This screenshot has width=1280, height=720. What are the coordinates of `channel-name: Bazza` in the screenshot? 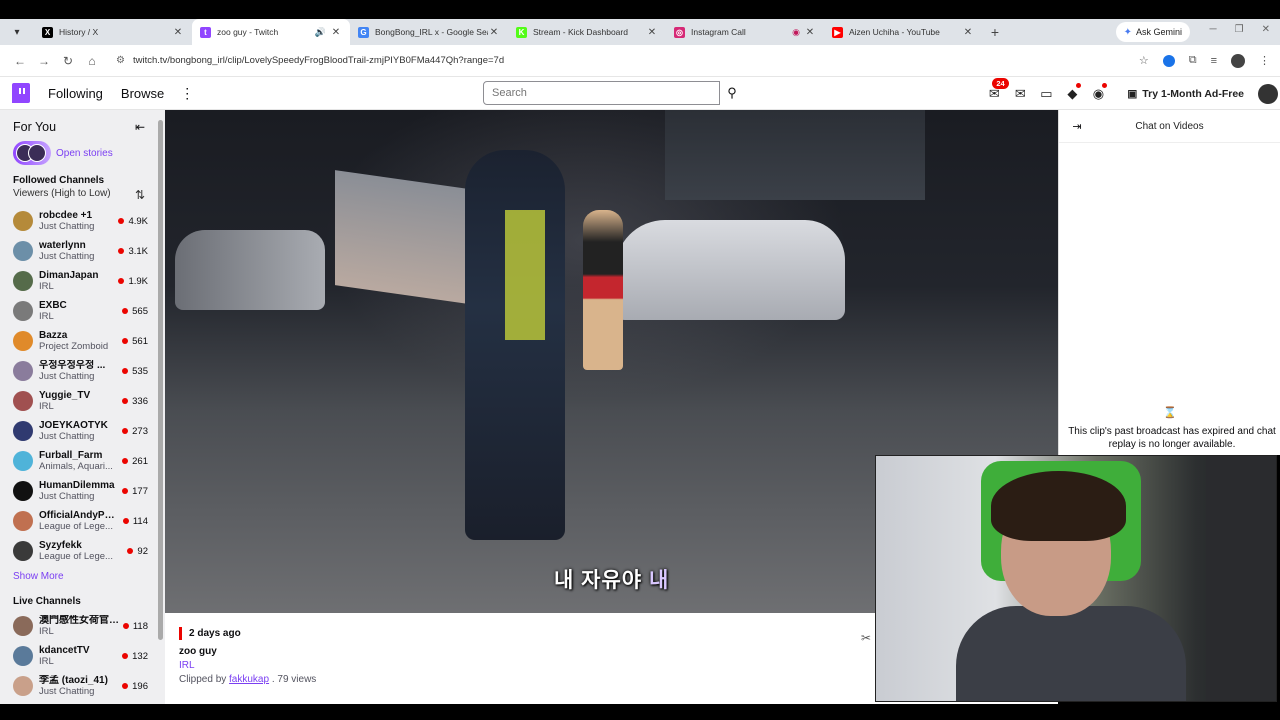 It's located at (53, 335).